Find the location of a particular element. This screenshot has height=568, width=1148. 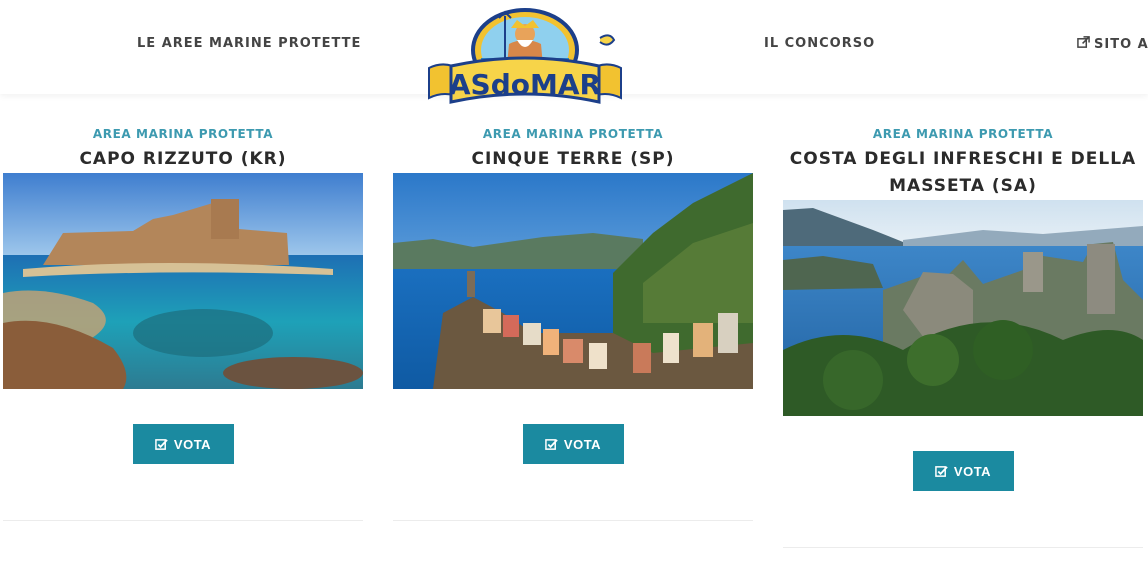

asdomar-logo: ASdoMAR is located at coordinates (525, 57).